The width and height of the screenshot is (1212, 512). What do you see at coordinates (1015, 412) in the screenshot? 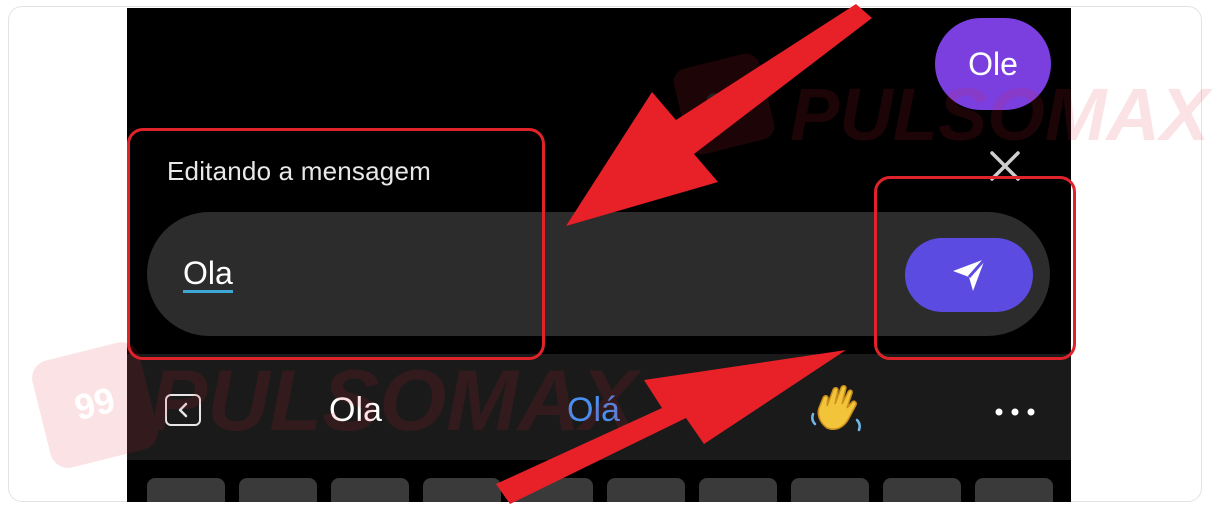
I see `more-horizontal-icon` at bounding box center [1015, 412].